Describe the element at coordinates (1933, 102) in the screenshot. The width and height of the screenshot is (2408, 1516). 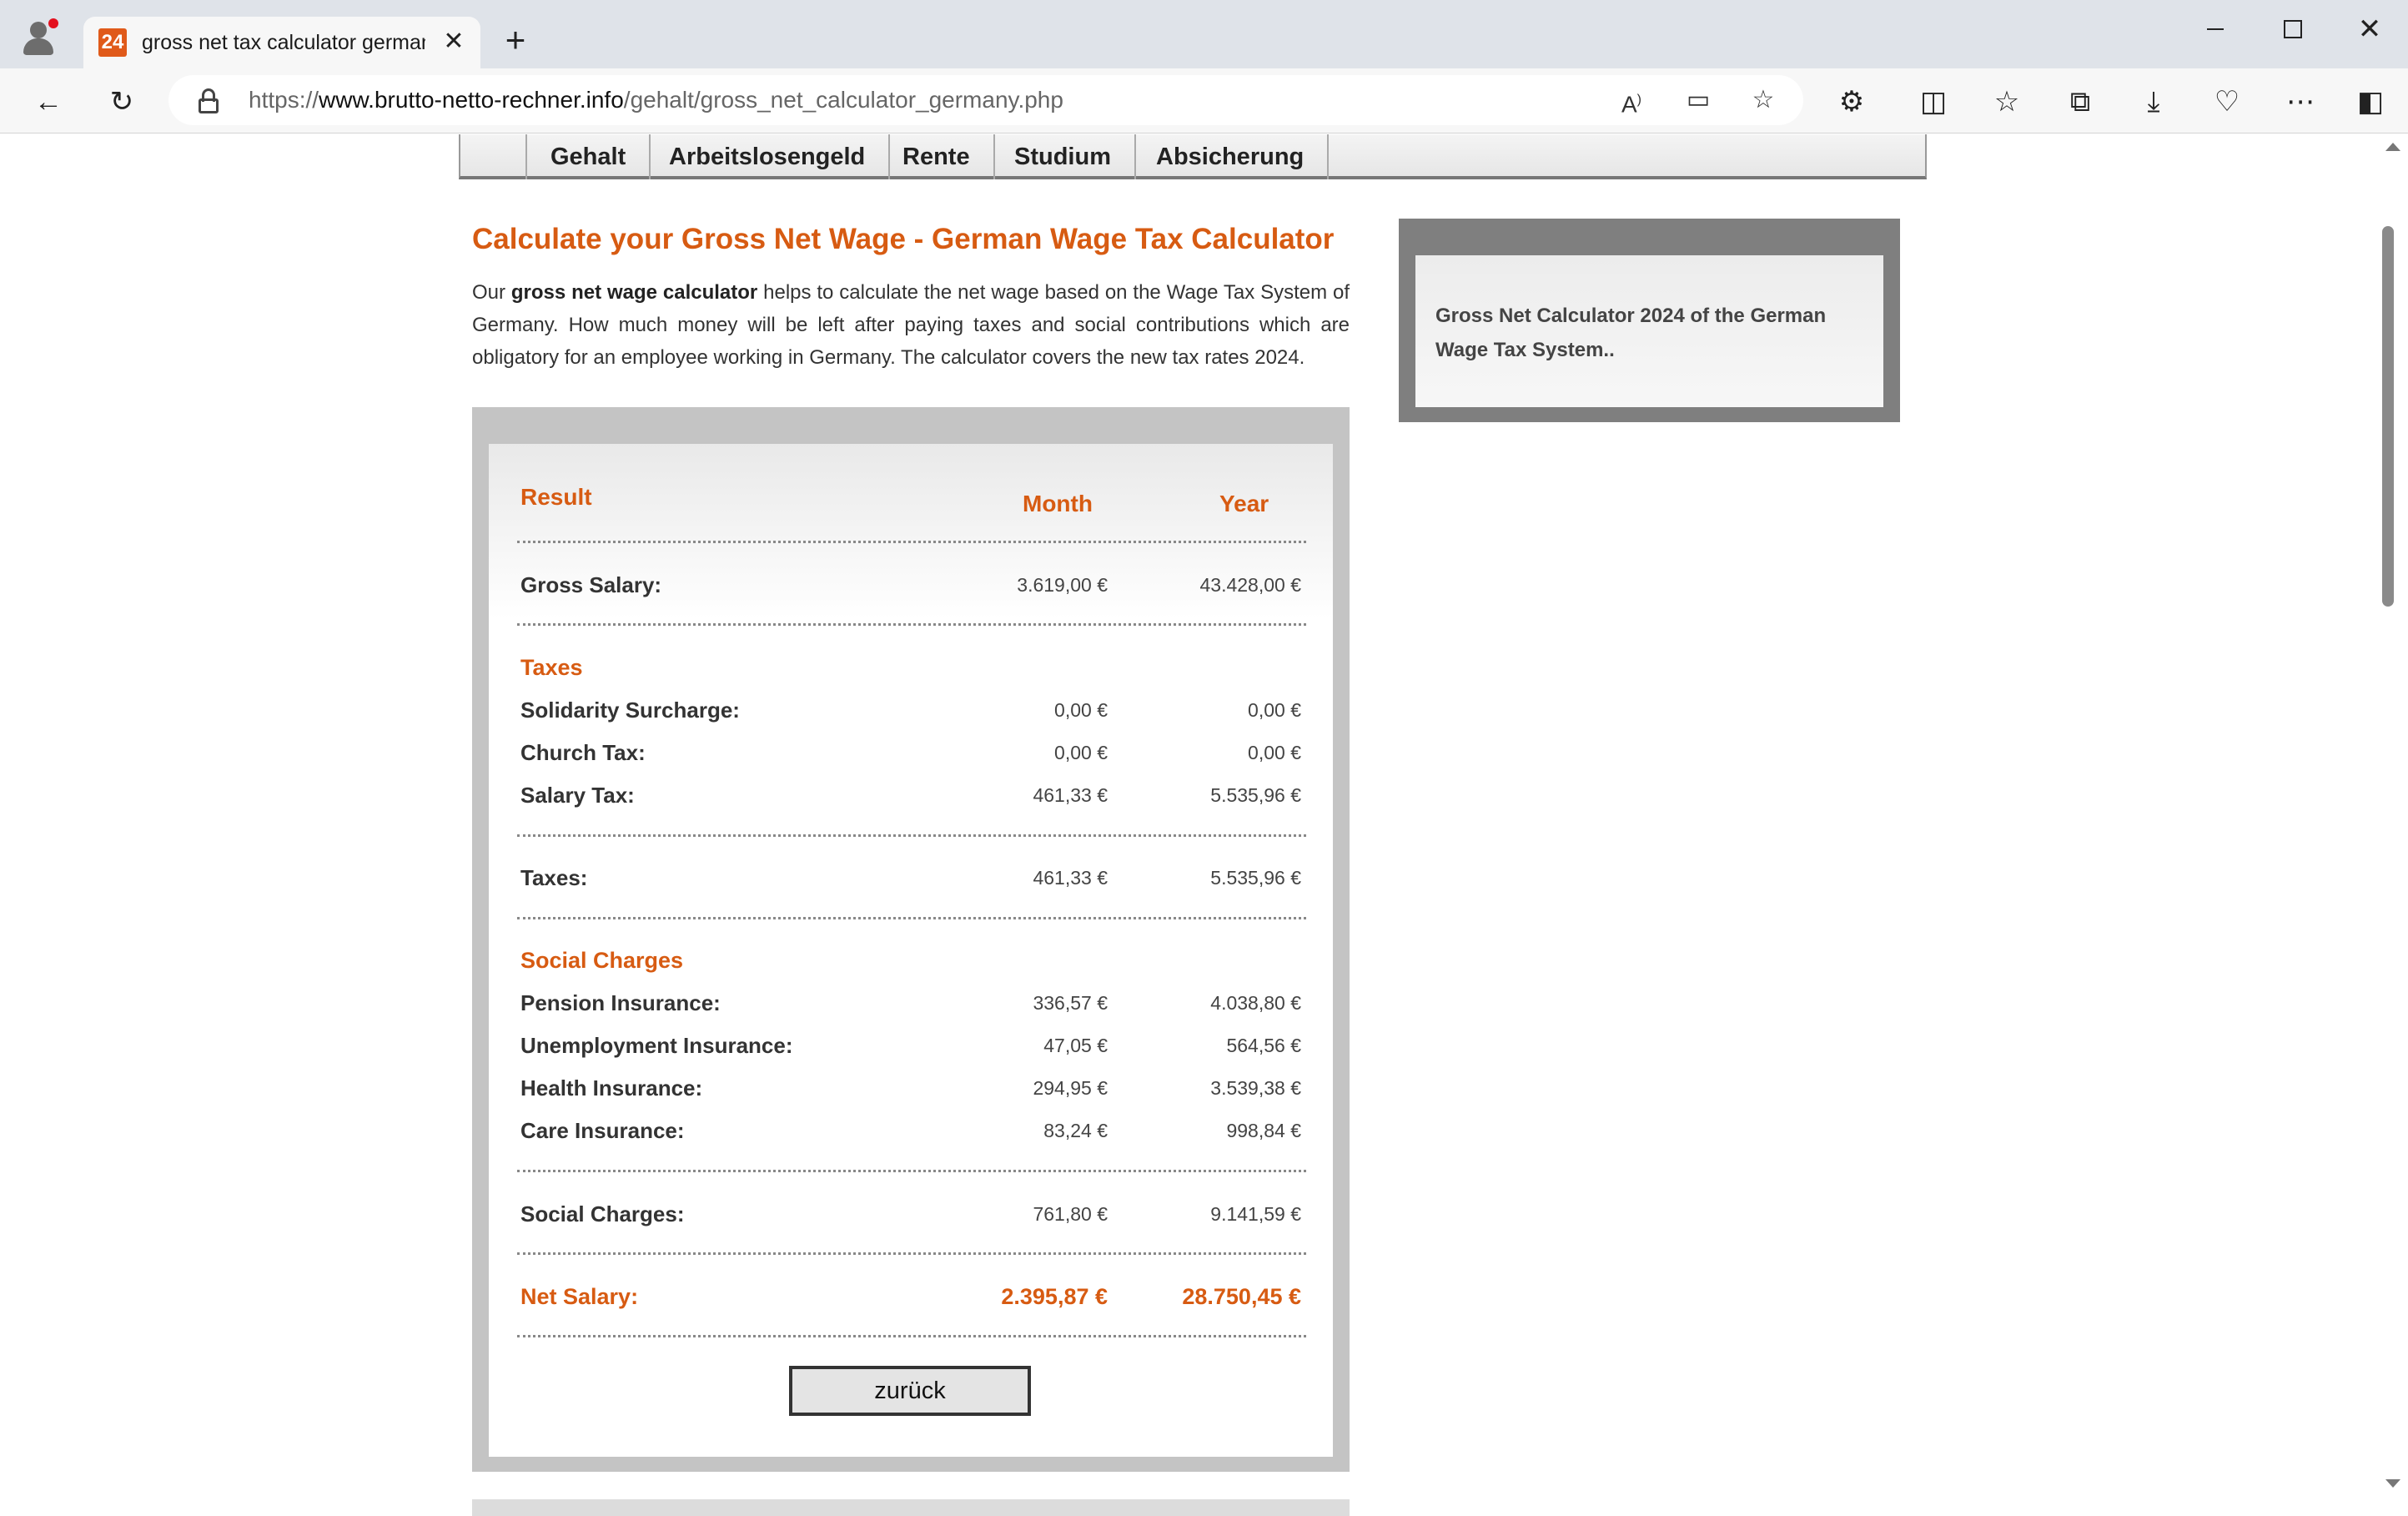
I see `split-screen-icon: ◫` at that location.